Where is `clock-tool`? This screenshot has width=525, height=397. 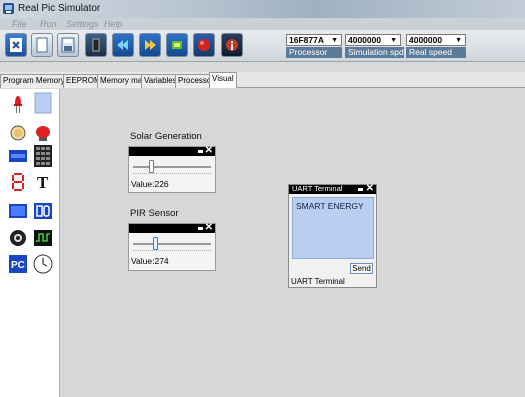 clock-tool is located at coordinates (43, 264).